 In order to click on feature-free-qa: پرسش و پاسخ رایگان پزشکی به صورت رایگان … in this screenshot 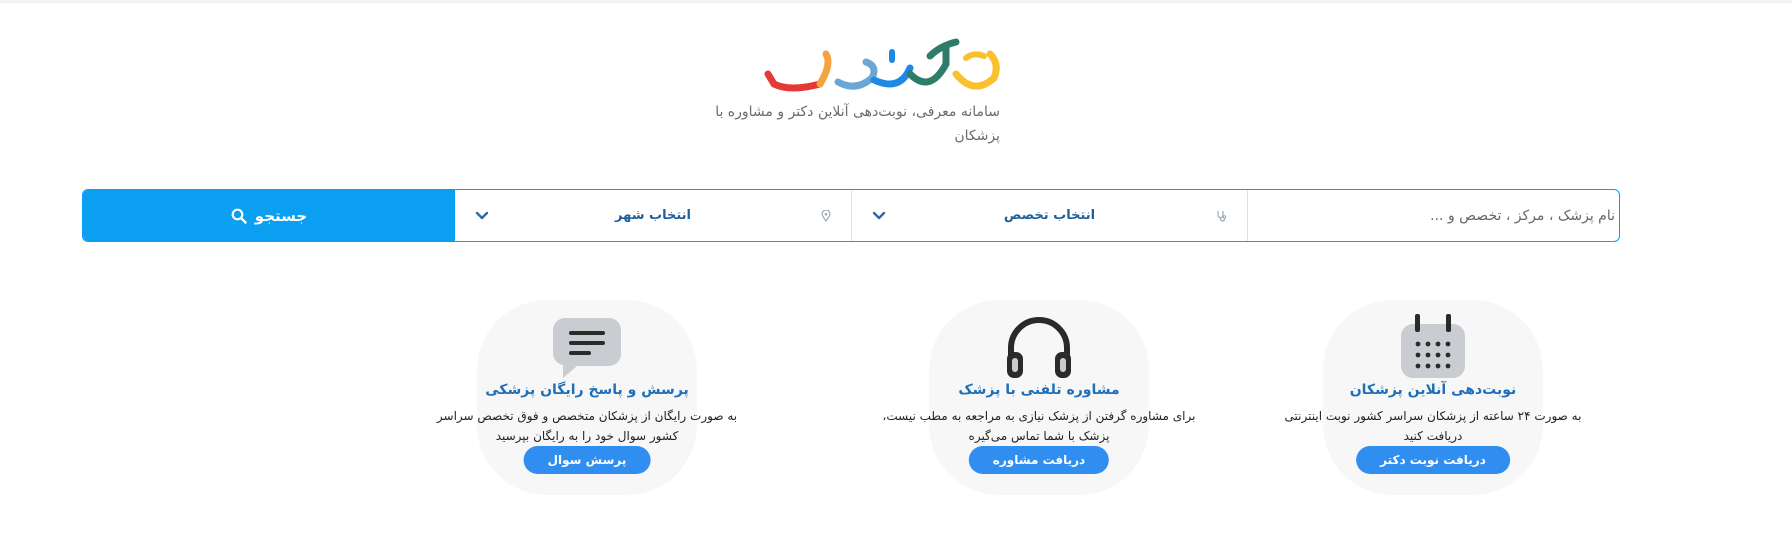, I will do `click(587, 400)`.